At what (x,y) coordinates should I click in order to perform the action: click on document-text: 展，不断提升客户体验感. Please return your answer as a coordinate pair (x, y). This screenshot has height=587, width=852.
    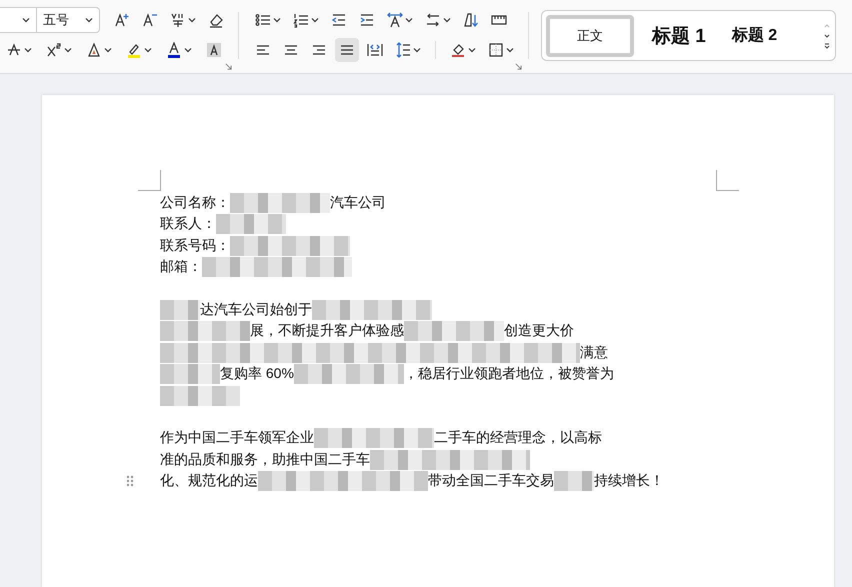
    Looking at the image, I should click on (327, 331).